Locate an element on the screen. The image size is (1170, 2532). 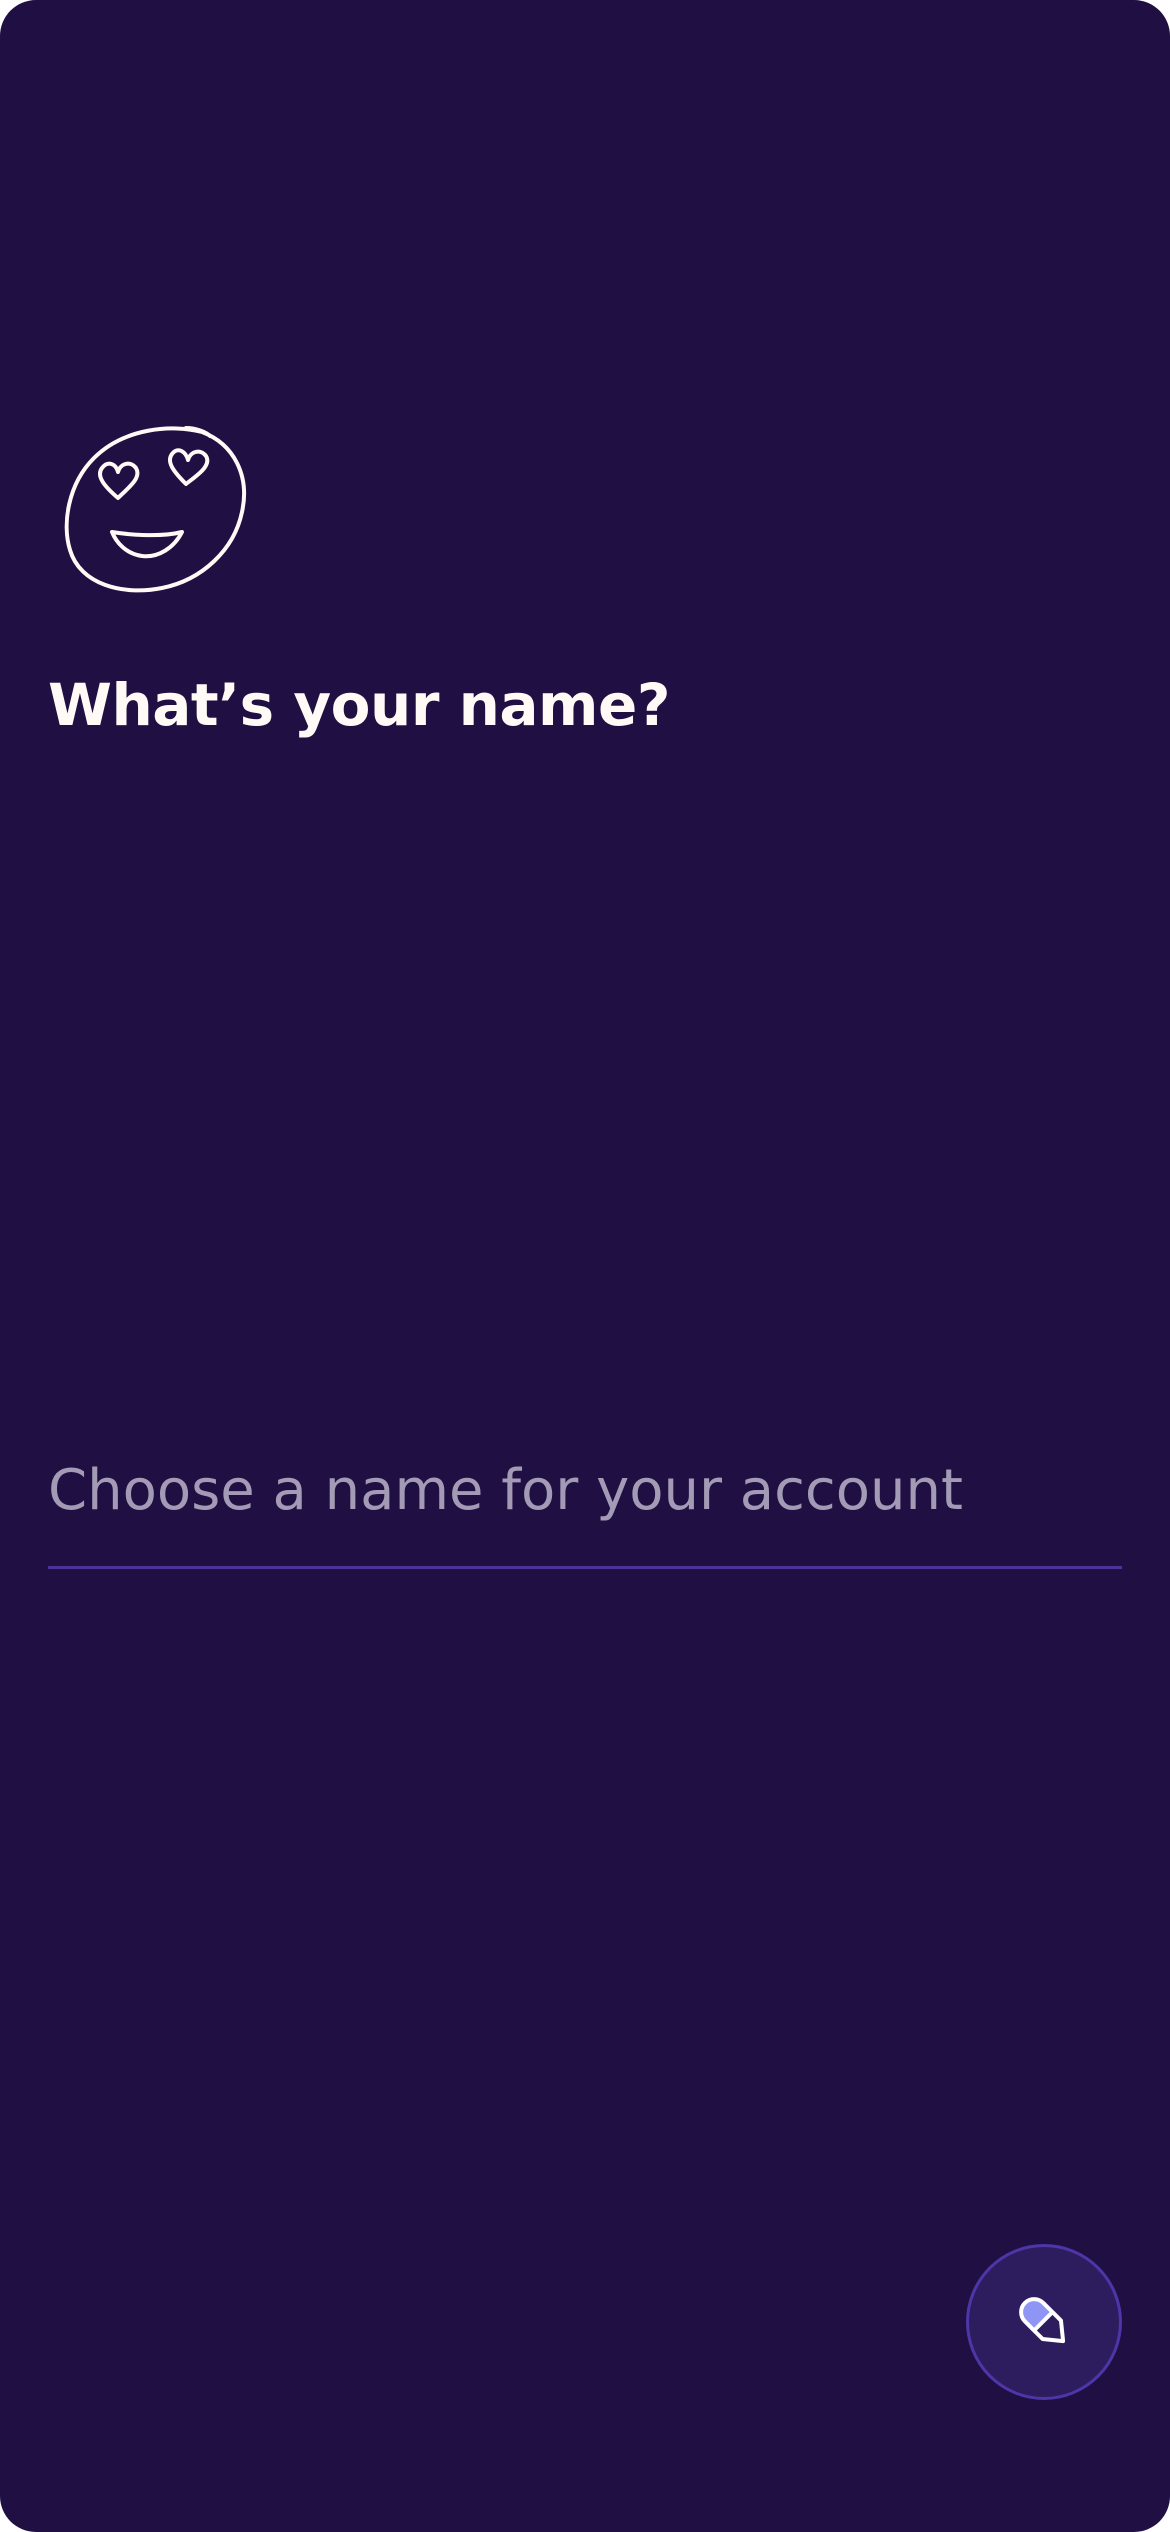
heart-eyes-face-icon is located at coordinates (155, 509).